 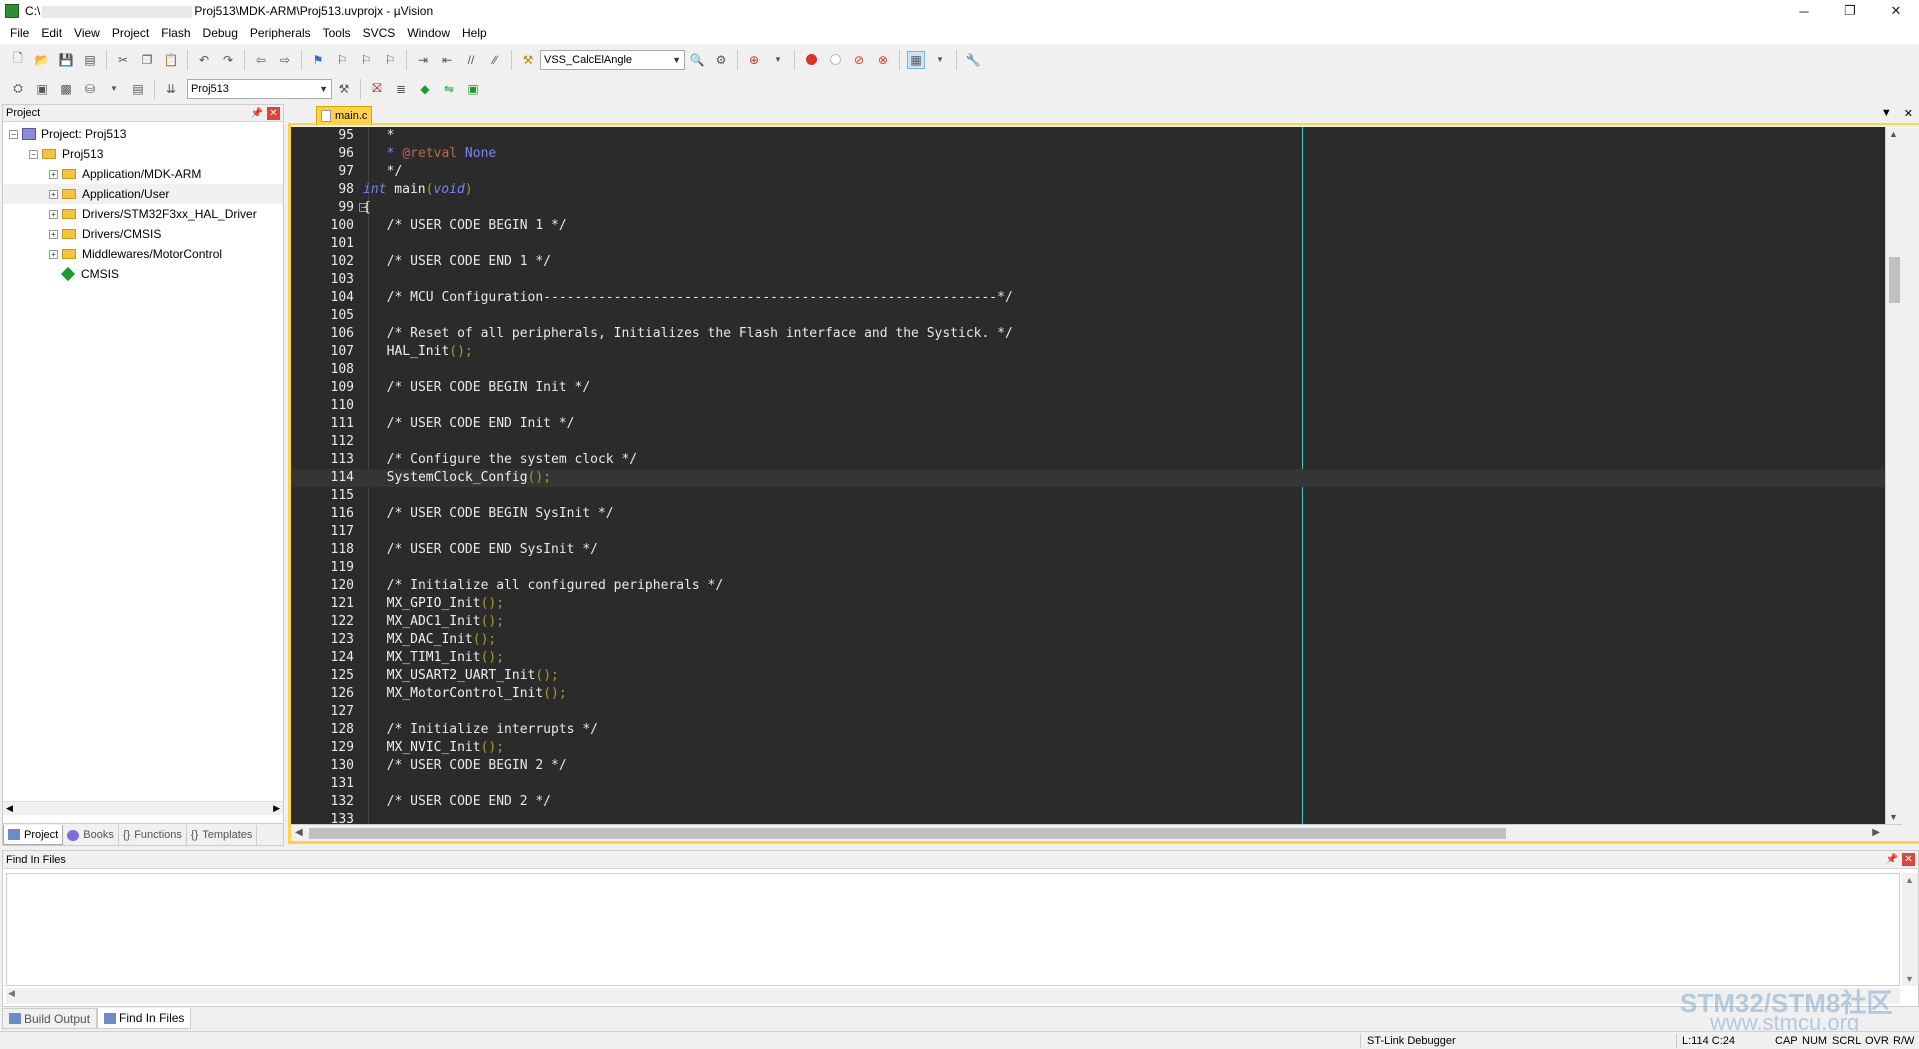 I want to click on menu-help: Help, so click(x=474, y=33).